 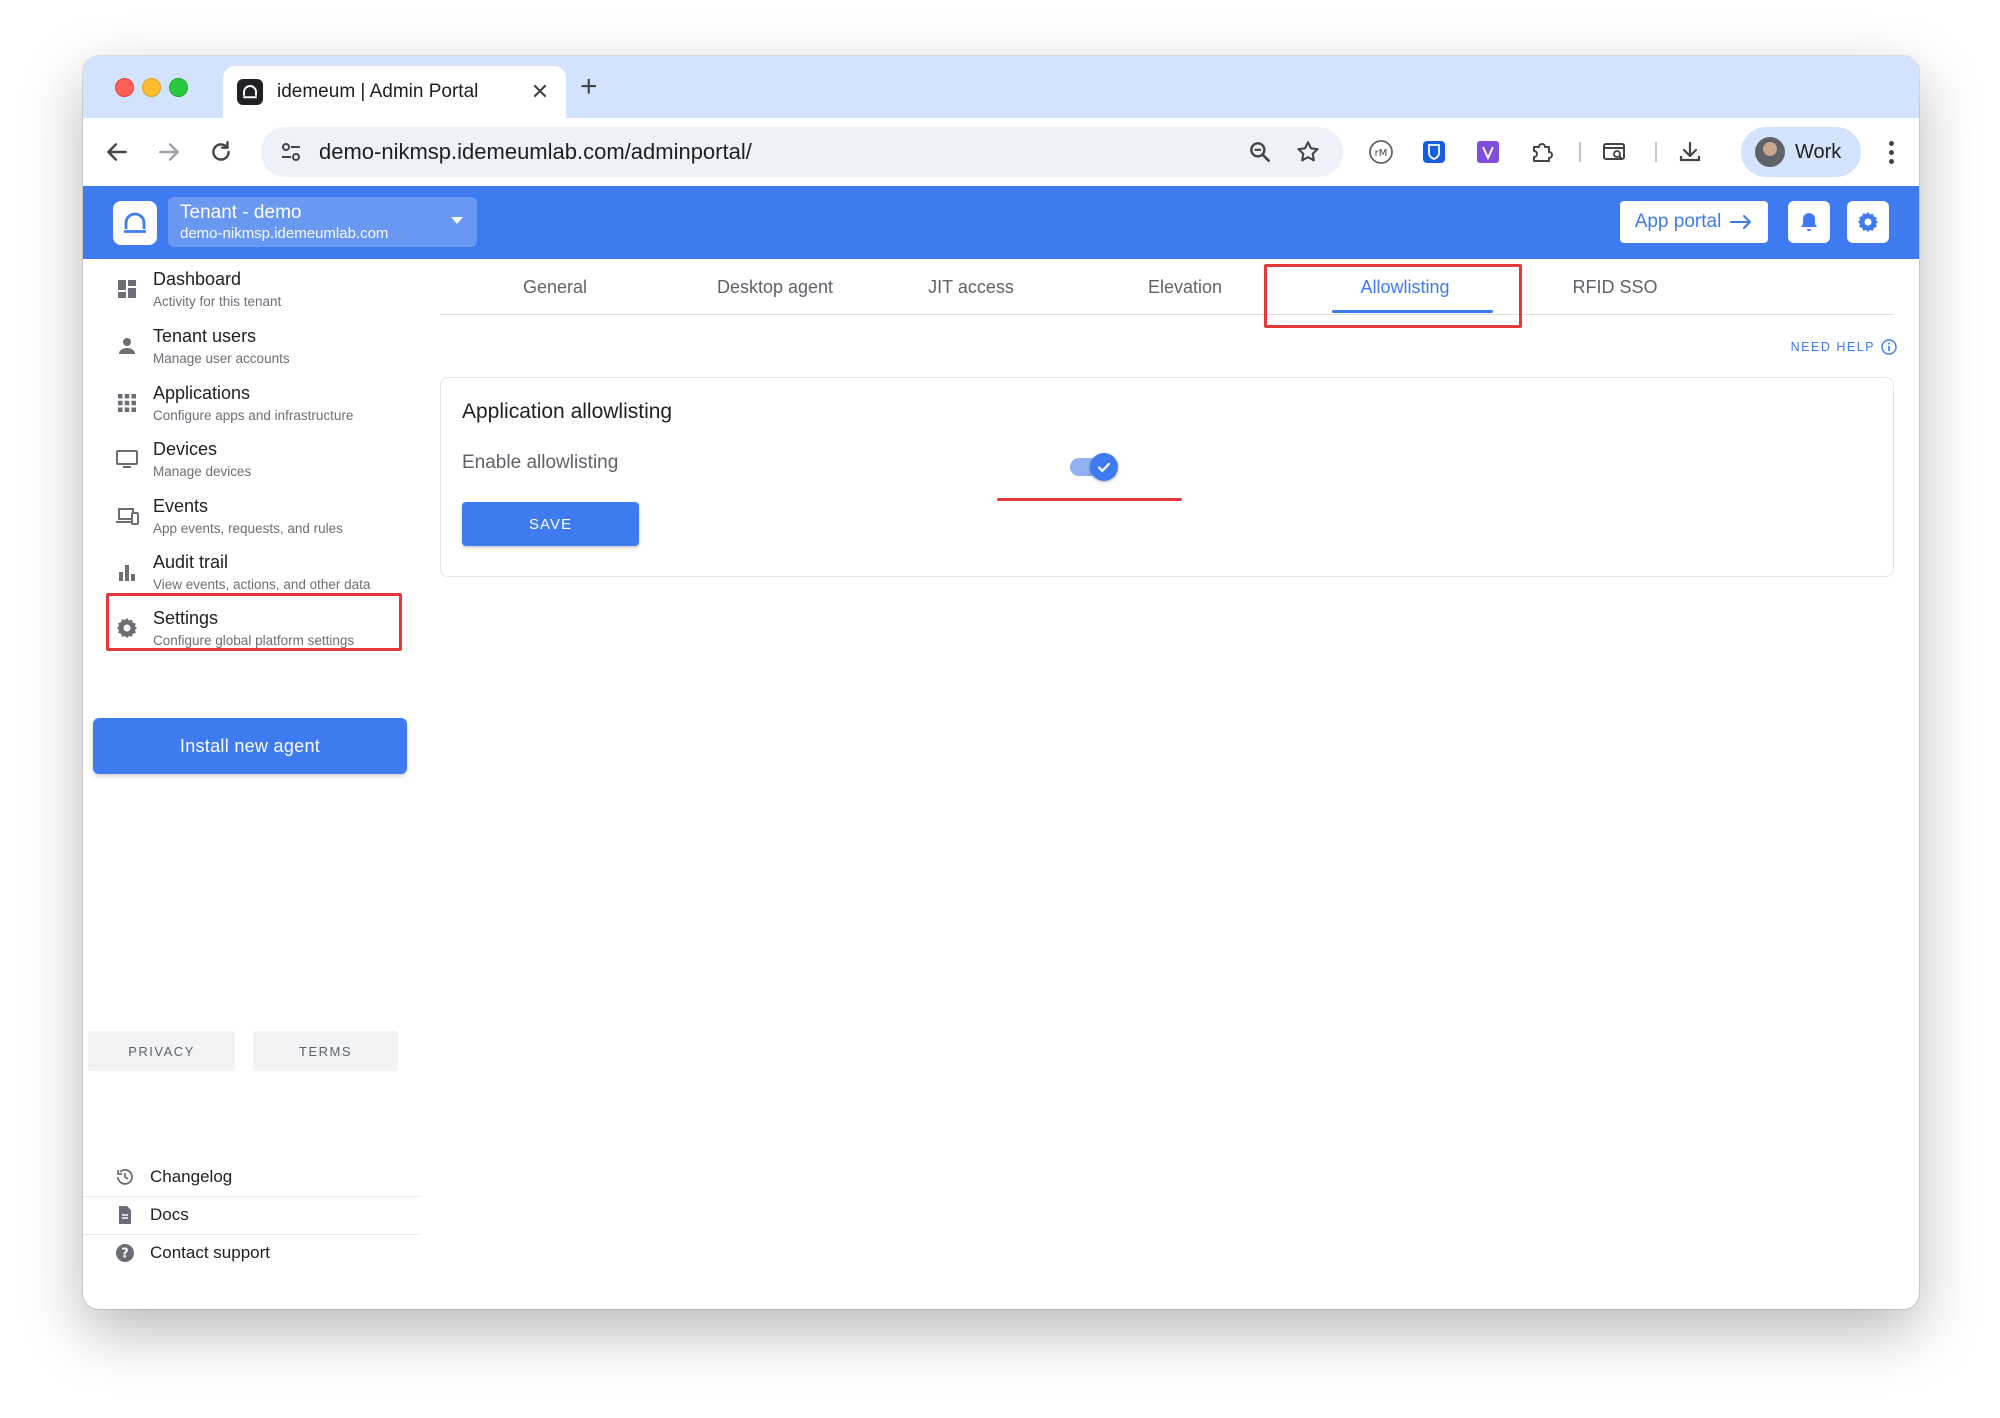 What do you see at coordinates (1614, 152) in the screenshot?
I see `tab-search-icon` at bounding box center [1614, 152].